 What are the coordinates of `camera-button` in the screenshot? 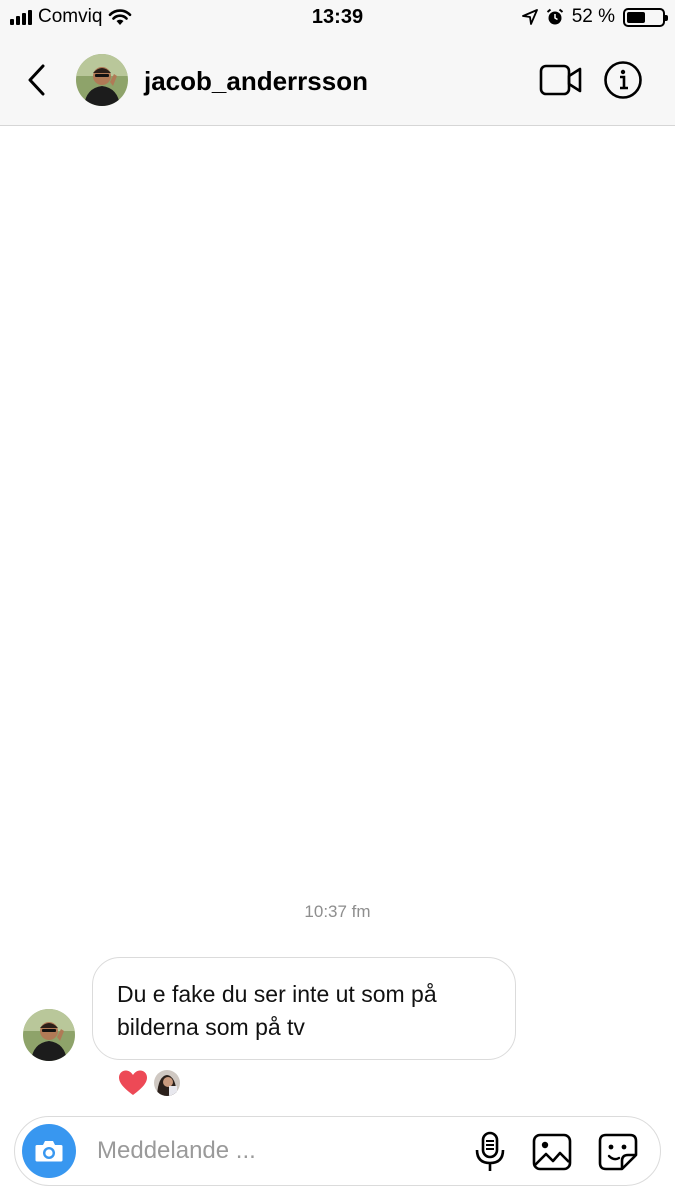 It's located at (49, 1151).